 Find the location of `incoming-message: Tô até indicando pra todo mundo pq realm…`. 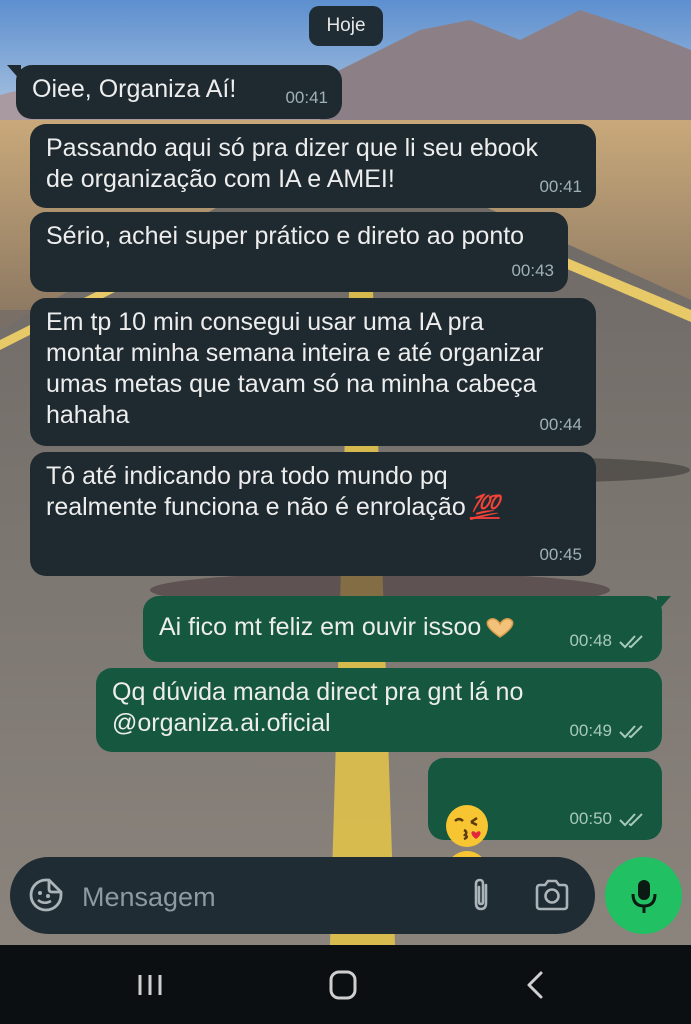

incoming-message: Tô até indicando pra todo mundo pq realm… is located at coordinates (313, 514).